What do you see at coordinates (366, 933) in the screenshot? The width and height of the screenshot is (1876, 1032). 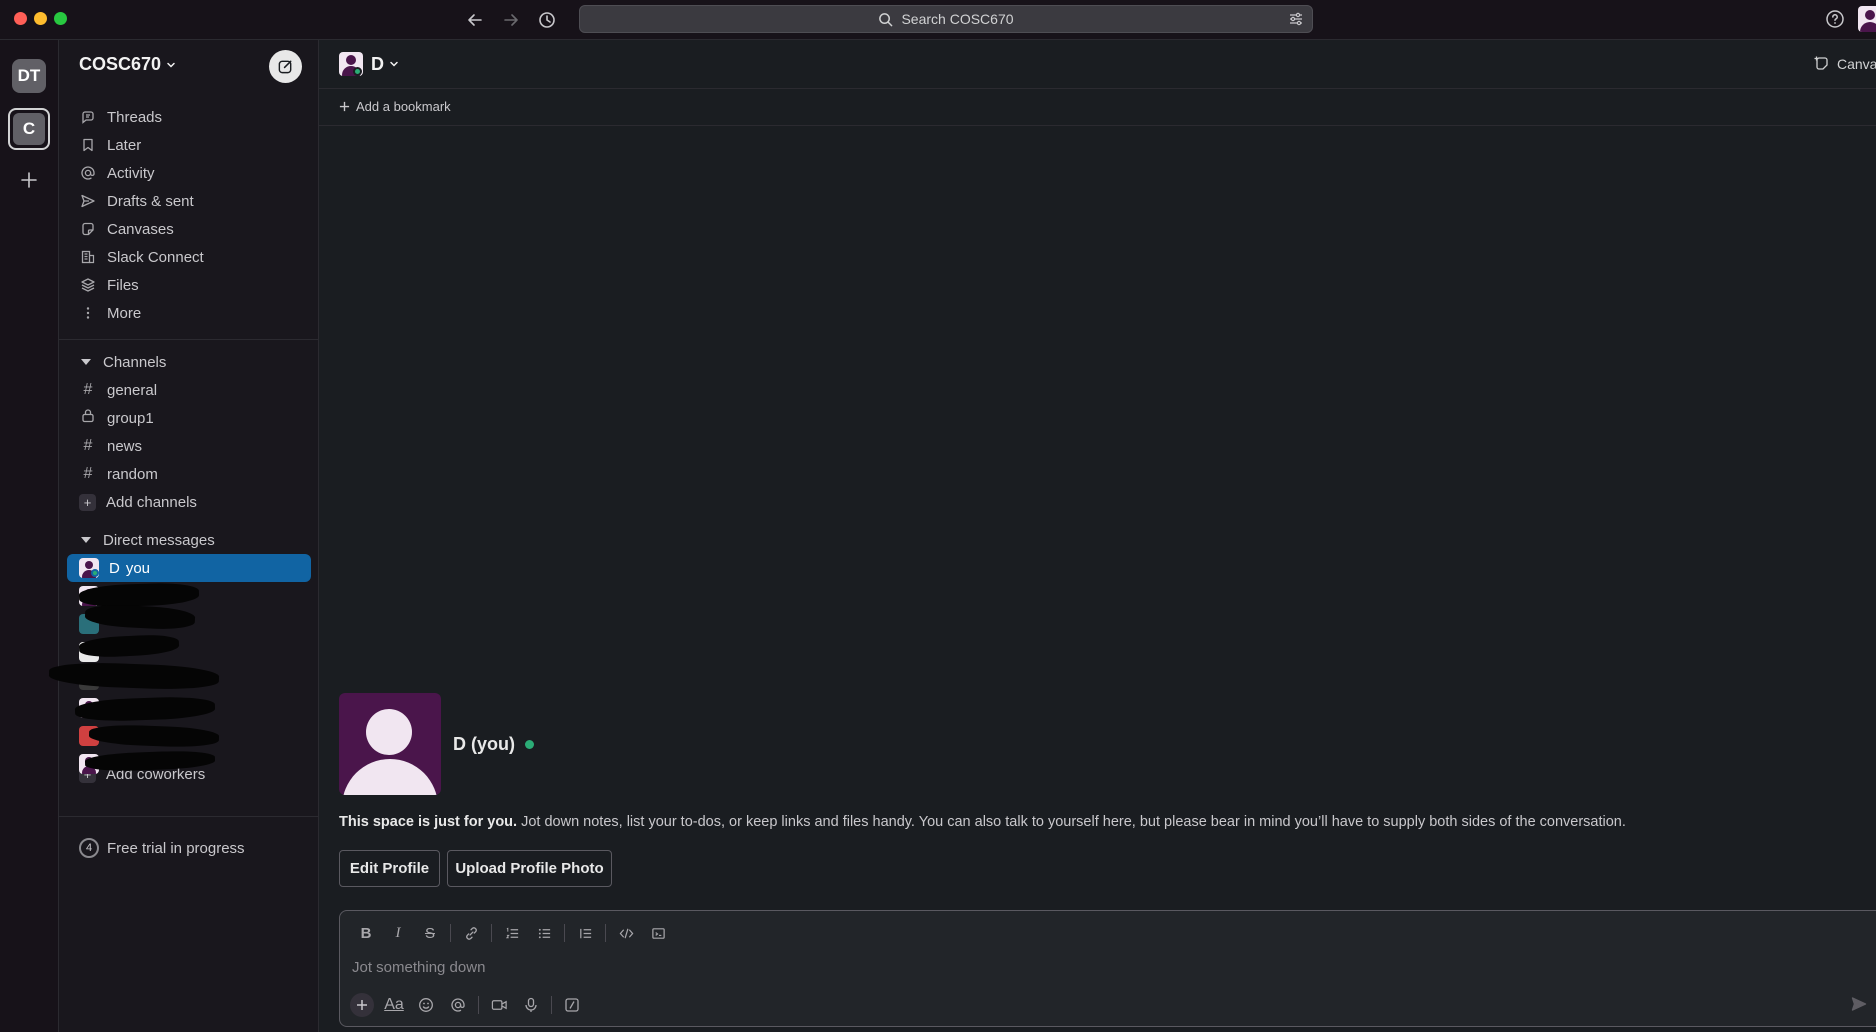 I see `bold-icon: B` at bounding box center [366, 933].